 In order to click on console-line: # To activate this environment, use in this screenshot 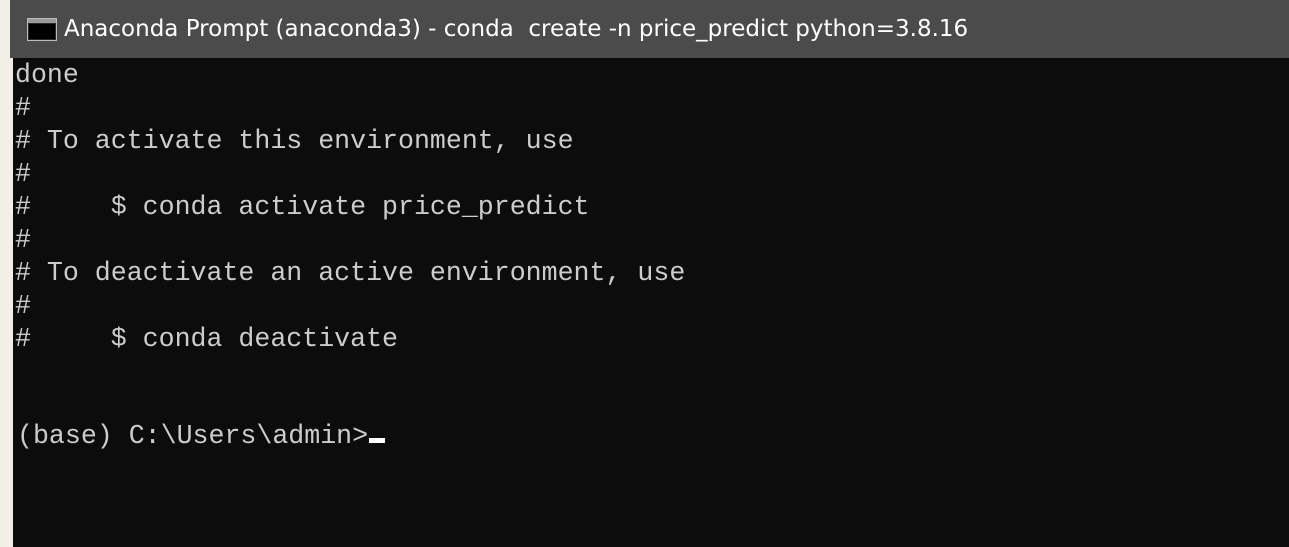, I will do `click(294, 141)`.